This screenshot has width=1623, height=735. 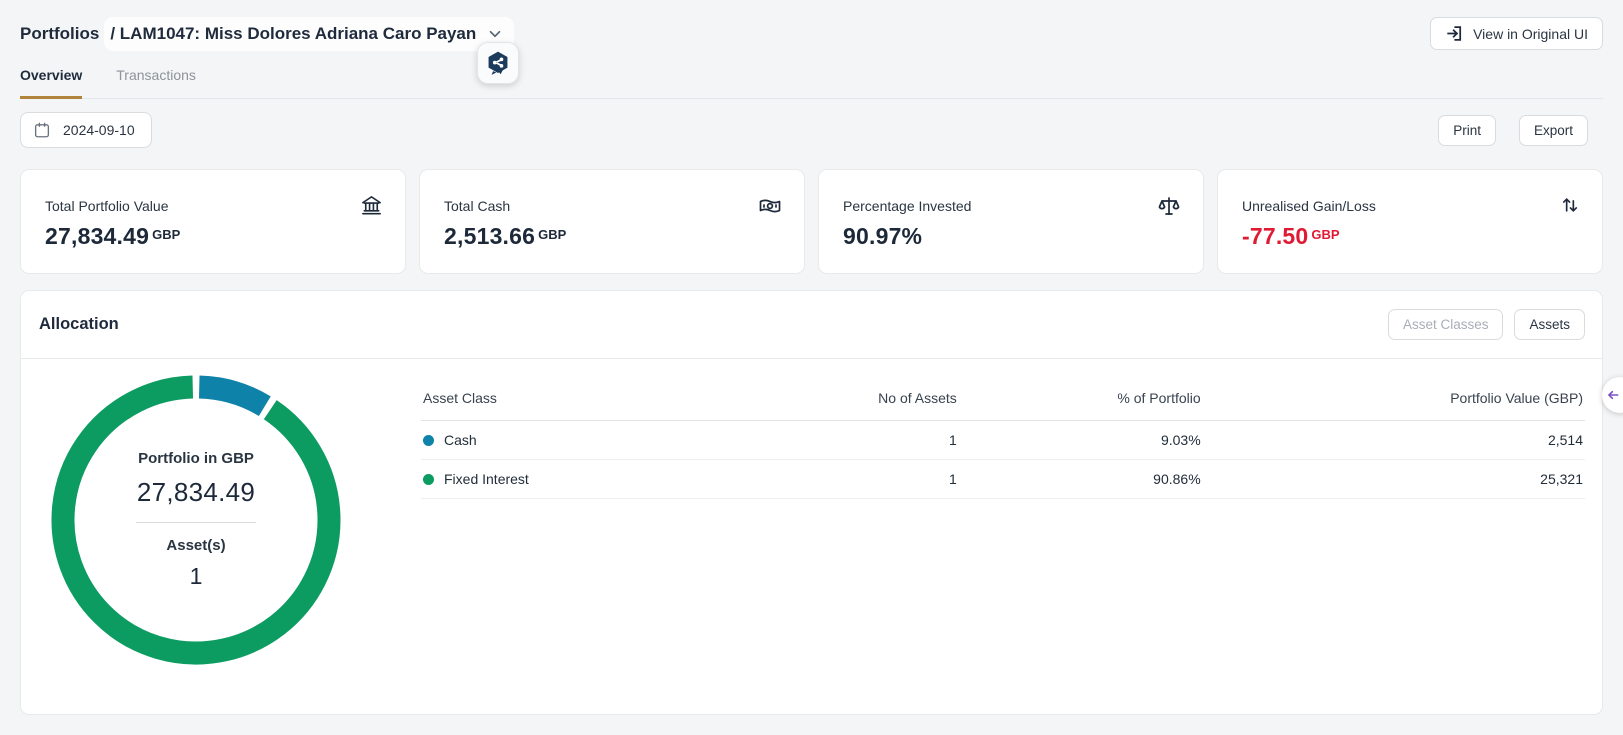 I want to click on col-pct-of-portfolio: % of Portfolio, so click(x=1080, y=398).